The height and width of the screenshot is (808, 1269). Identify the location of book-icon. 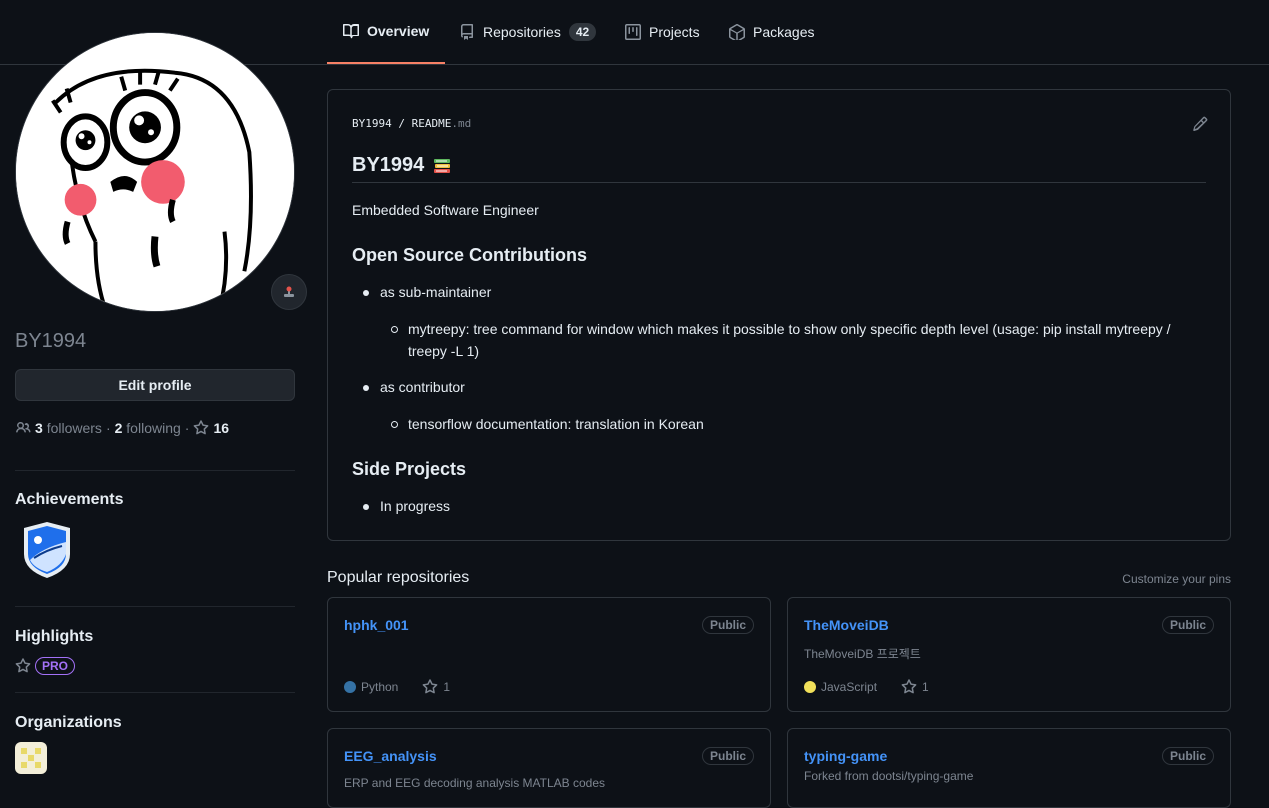
(351, 31).